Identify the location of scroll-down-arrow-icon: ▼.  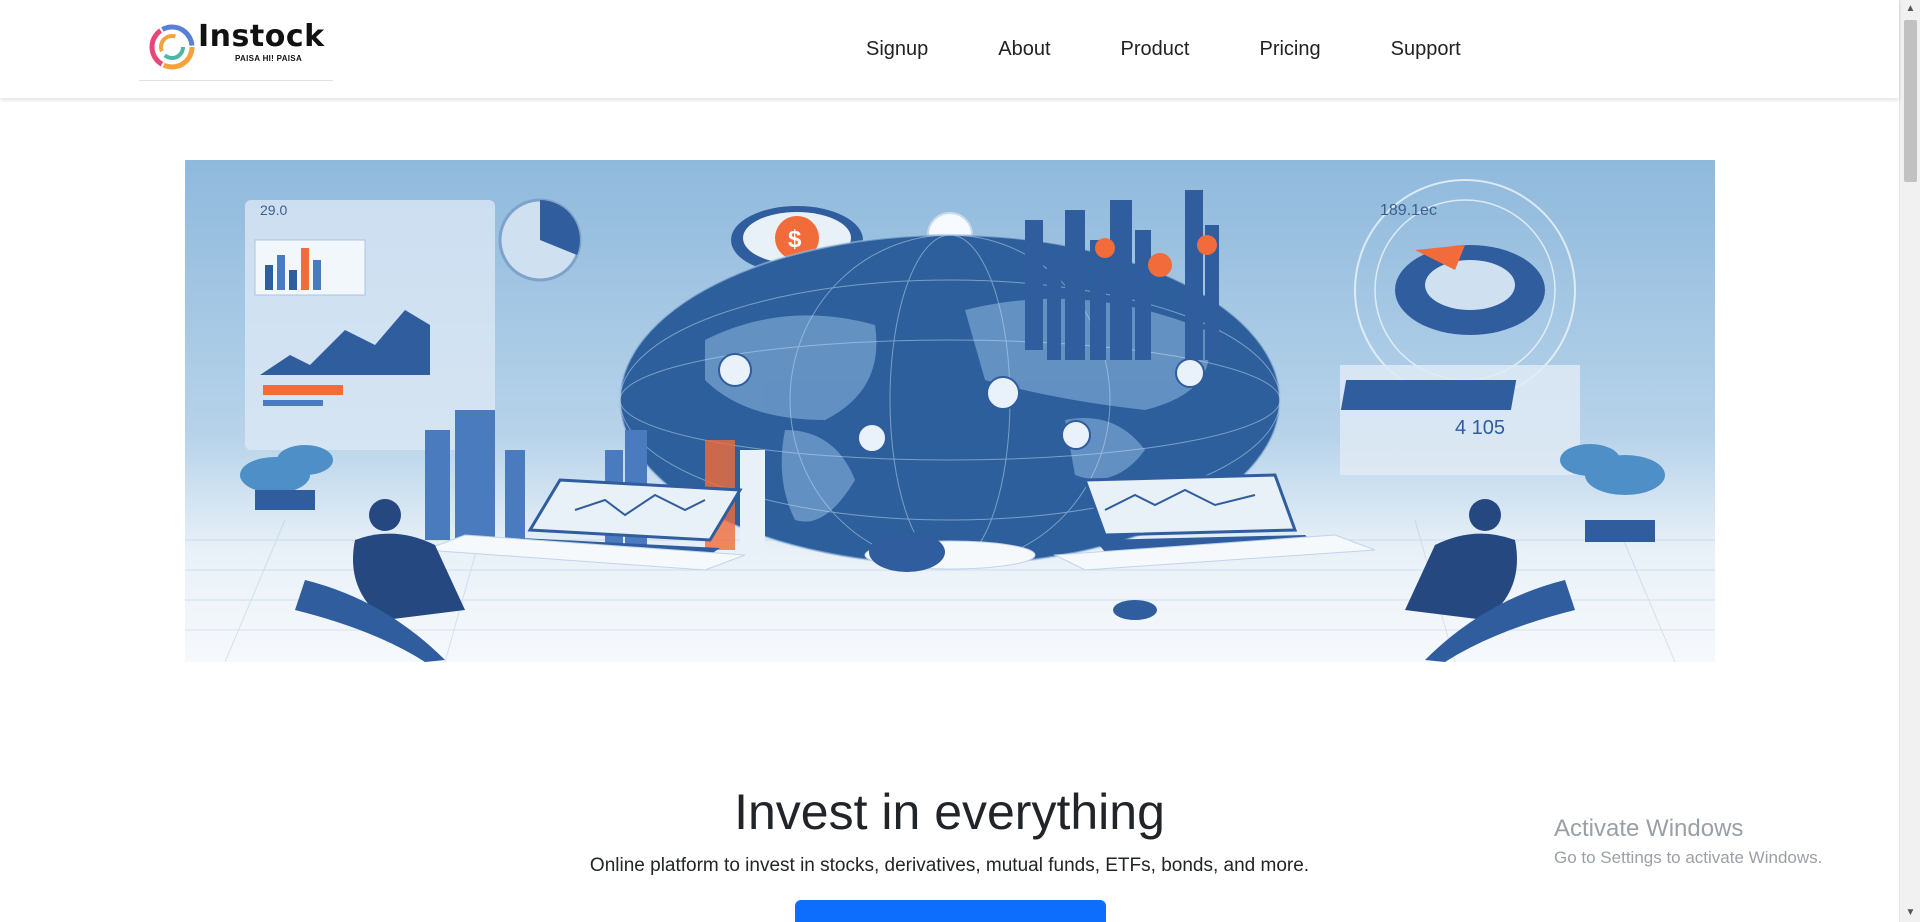
(1910, 913).